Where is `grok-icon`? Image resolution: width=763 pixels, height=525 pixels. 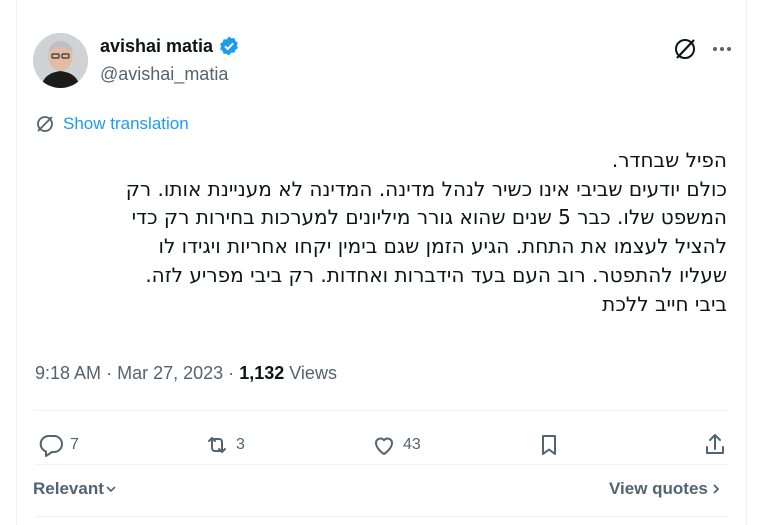 grok-icon is located at coordinates (685, 49).